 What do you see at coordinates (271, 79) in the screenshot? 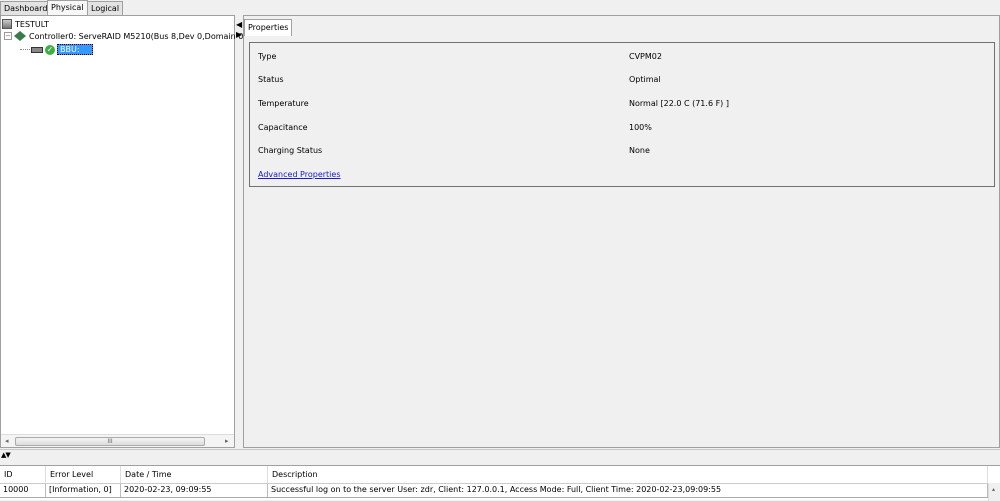
I see `prop-label-status: Status` at bounding box center [271, 79].